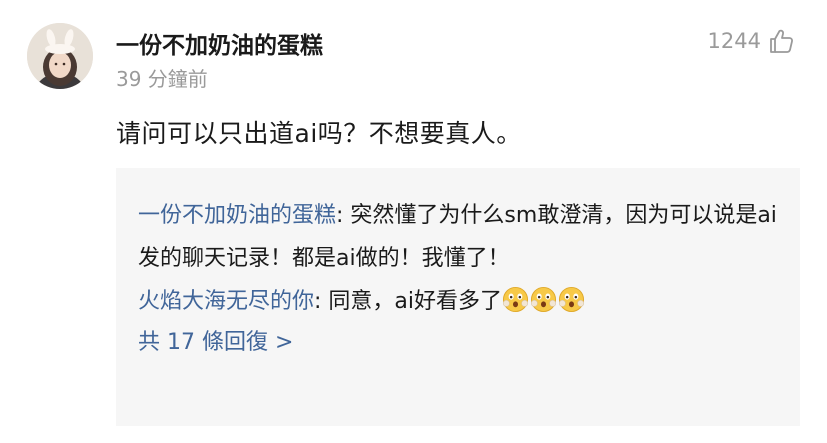 The width and height of the screenshot is (827, 443). I want to click on reply-username: 一份不加奶油的蛋糕, so click(237, 215).